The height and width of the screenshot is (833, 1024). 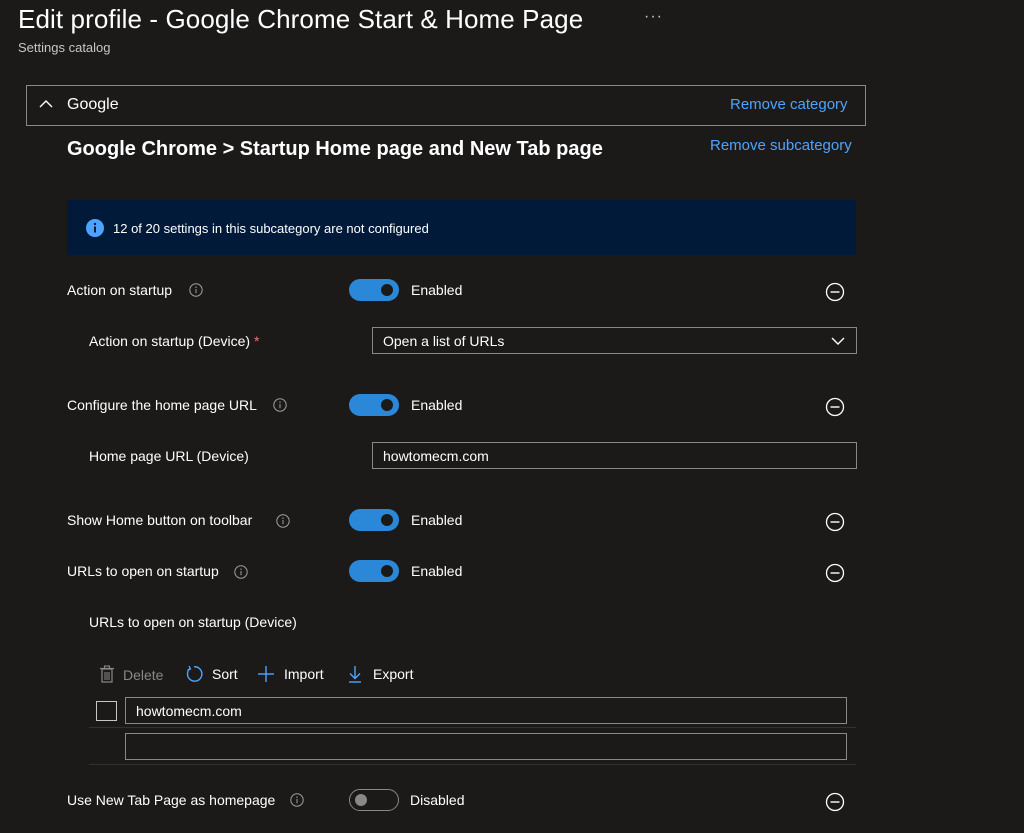 I want to click on url-new-entry-input, so click(x=486, y=746).